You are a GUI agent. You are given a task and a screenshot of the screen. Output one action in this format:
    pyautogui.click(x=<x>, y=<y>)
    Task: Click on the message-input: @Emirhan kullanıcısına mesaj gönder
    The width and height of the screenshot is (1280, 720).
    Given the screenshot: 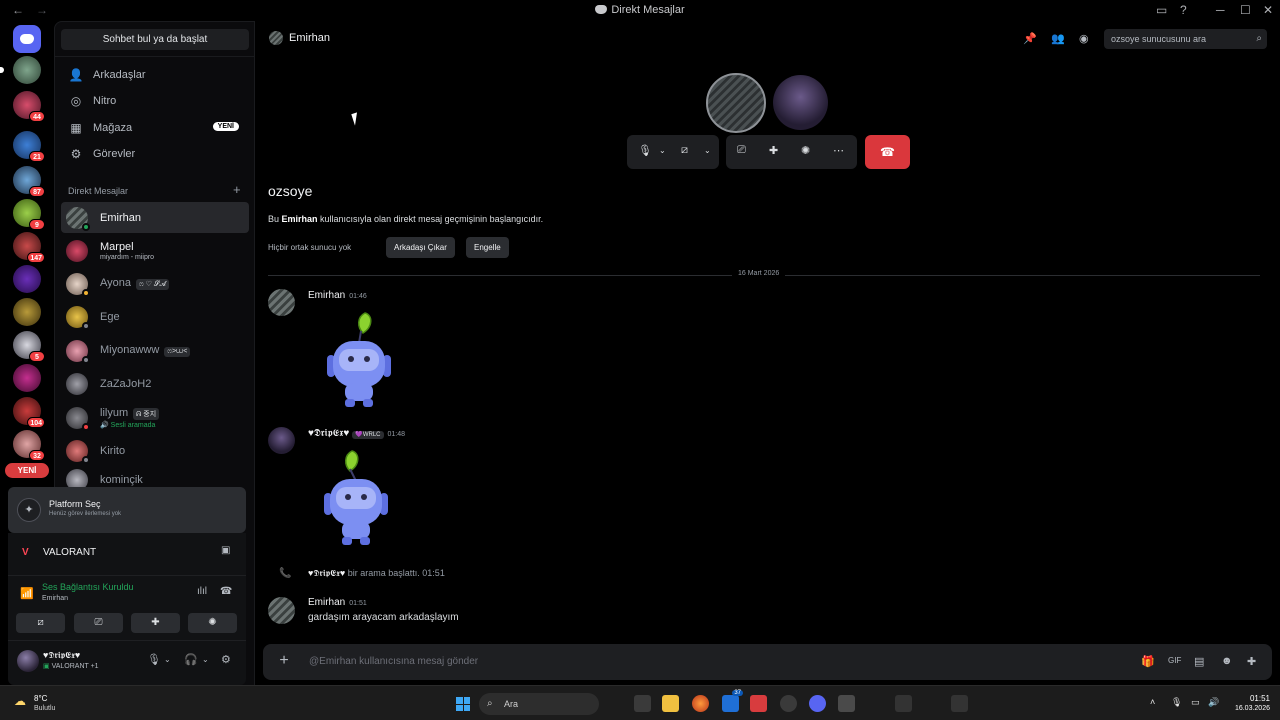 What is the action you would take?
    pyautogui.click(x=393, y=661)
    